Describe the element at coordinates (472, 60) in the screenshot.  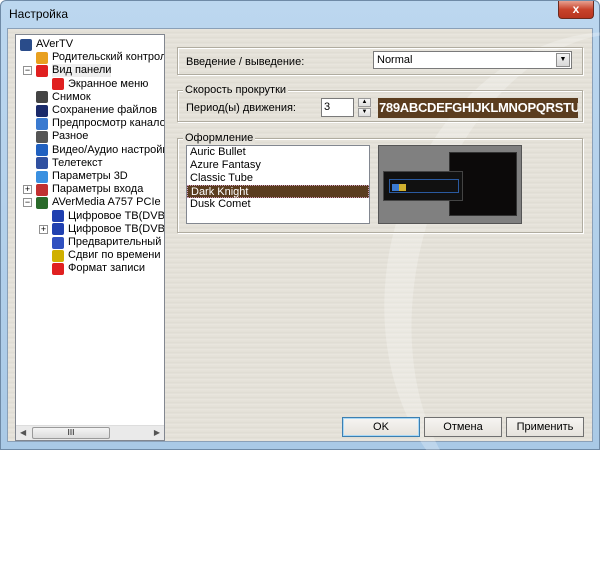
I see `fade-select: Normal ▼` at that location.